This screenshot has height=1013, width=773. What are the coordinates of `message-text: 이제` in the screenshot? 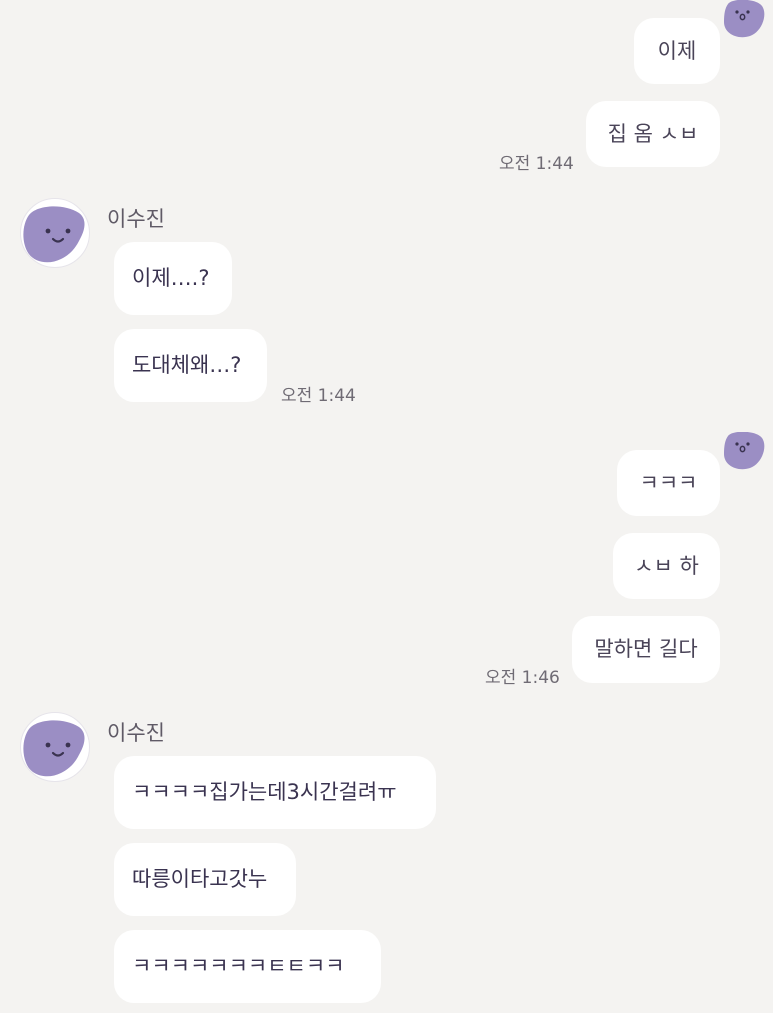 It's located at (677, 50).